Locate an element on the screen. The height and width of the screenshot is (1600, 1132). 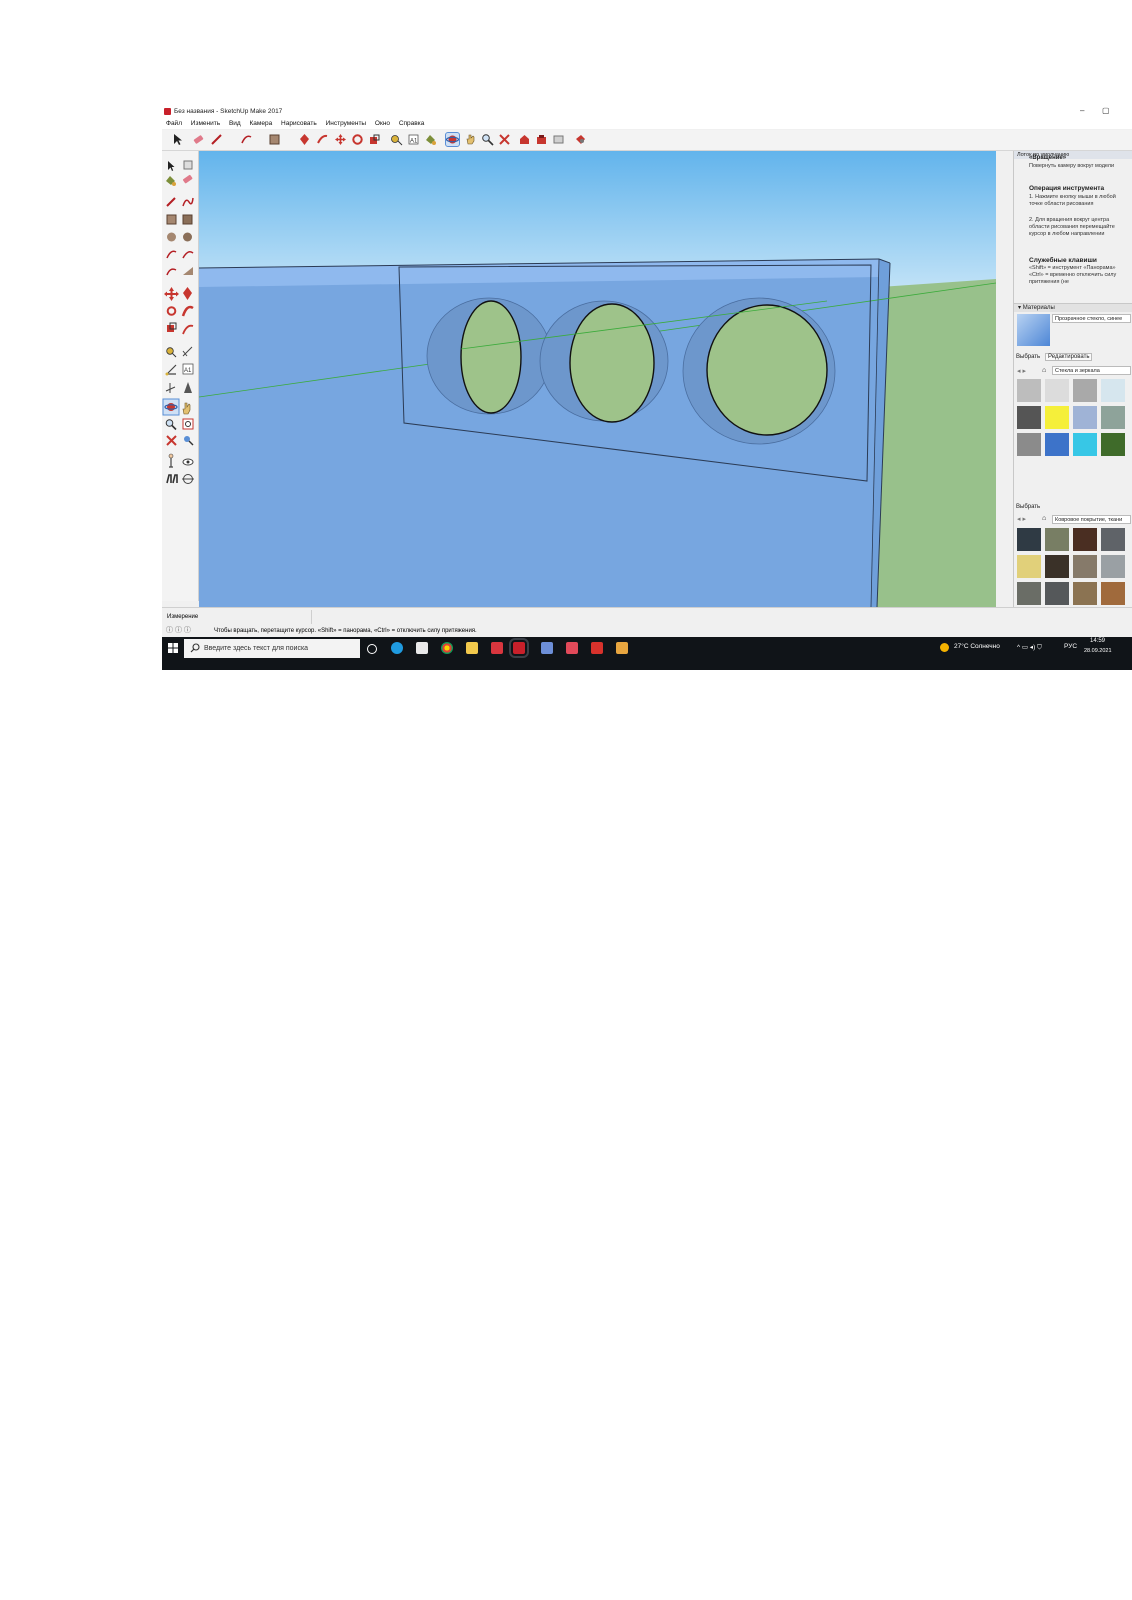
minimize-button: – is located at coordinates (1082, 110).